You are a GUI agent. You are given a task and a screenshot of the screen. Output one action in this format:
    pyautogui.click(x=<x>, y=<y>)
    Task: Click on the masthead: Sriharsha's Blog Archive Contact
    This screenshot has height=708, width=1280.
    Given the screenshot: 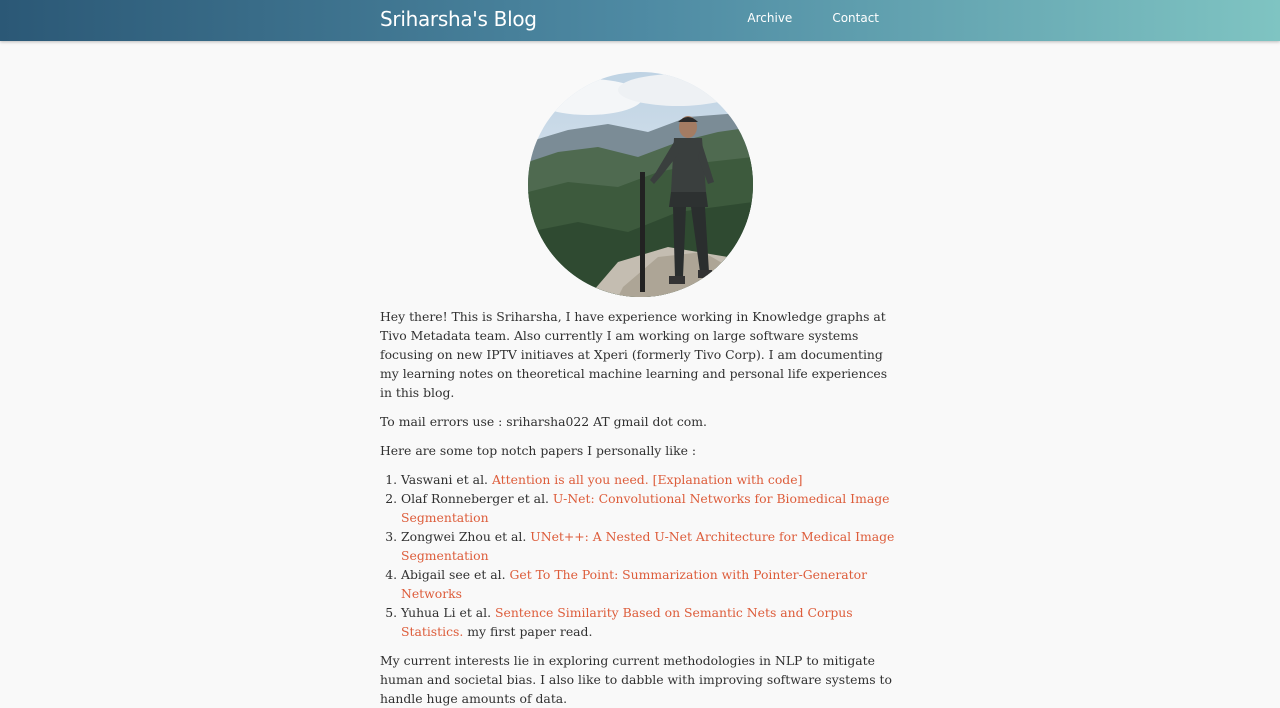 What is the action you would take?
    pyautogui.click(x=640, y=20)
    